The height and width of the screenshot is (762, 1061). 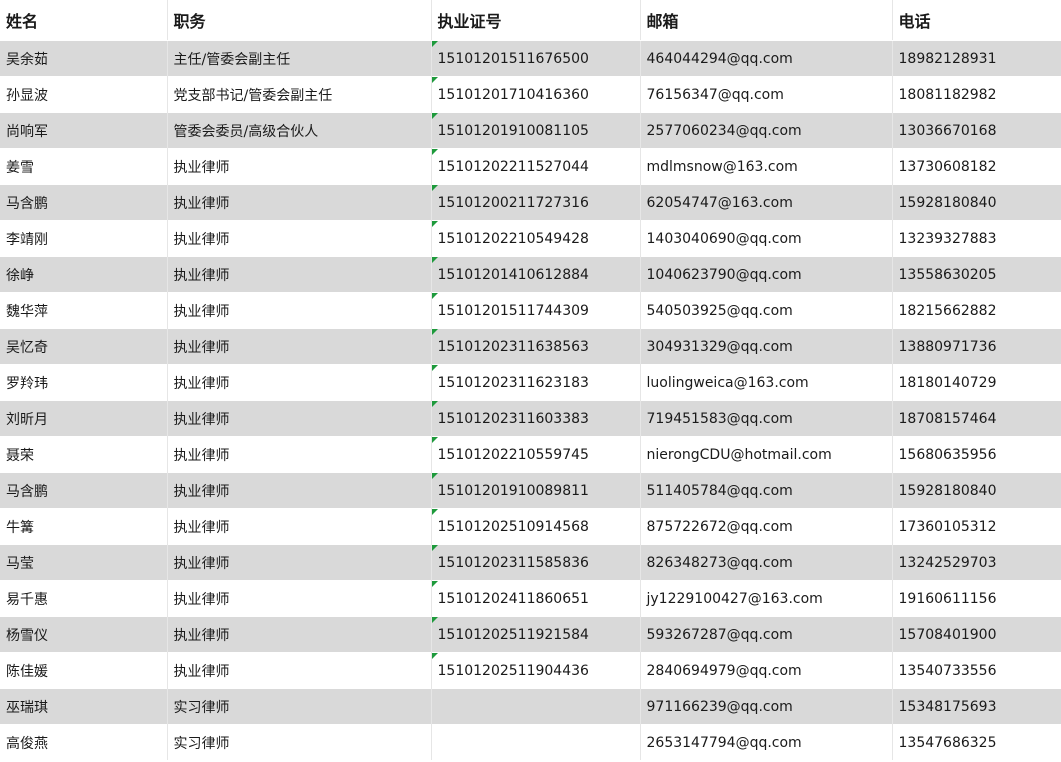 What do you see at coordinates (84, 670) in the screenshot?
I see `cell-name: 陈佳媛` at bounding box center [84, 670].